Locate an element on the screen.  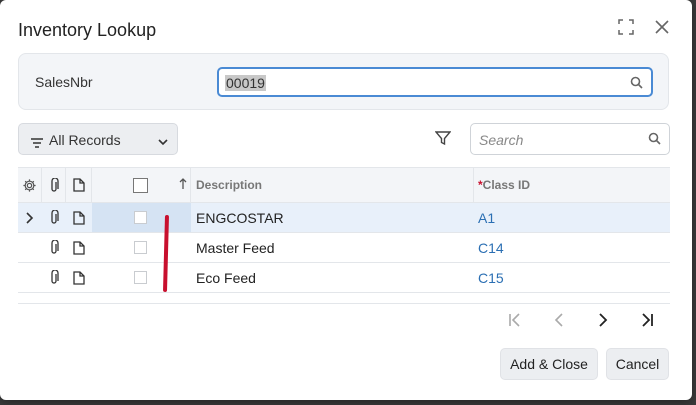
class-id-link: C14 is located at coordinates (572, 247).